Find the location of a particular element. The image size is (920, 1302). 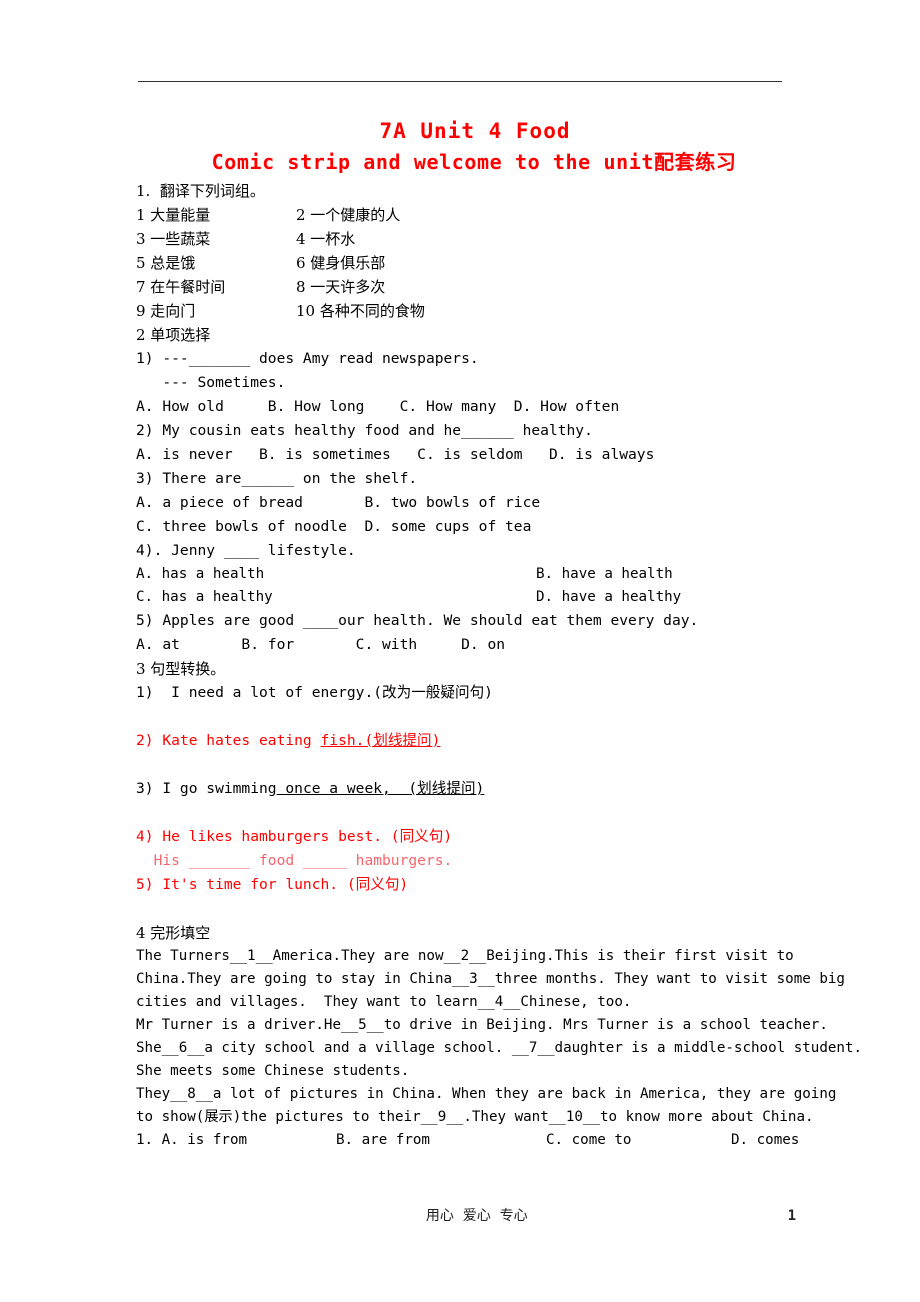

vocab-item: 8 一天许多次 is located at coordinates (341, 287).